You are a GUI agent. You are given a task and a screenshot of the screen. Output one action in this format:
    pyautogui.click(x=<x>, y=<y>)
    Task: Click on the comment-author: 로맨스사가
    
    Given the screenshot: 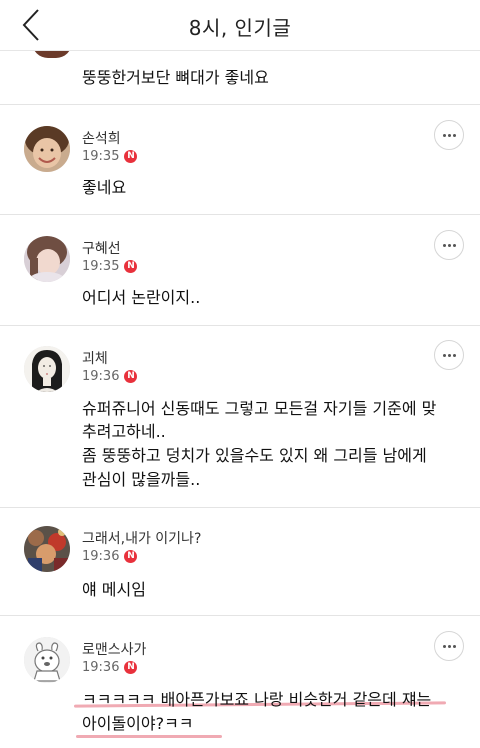 What is the action you would take?
    pyautogui.click(x=114, y=649)
    